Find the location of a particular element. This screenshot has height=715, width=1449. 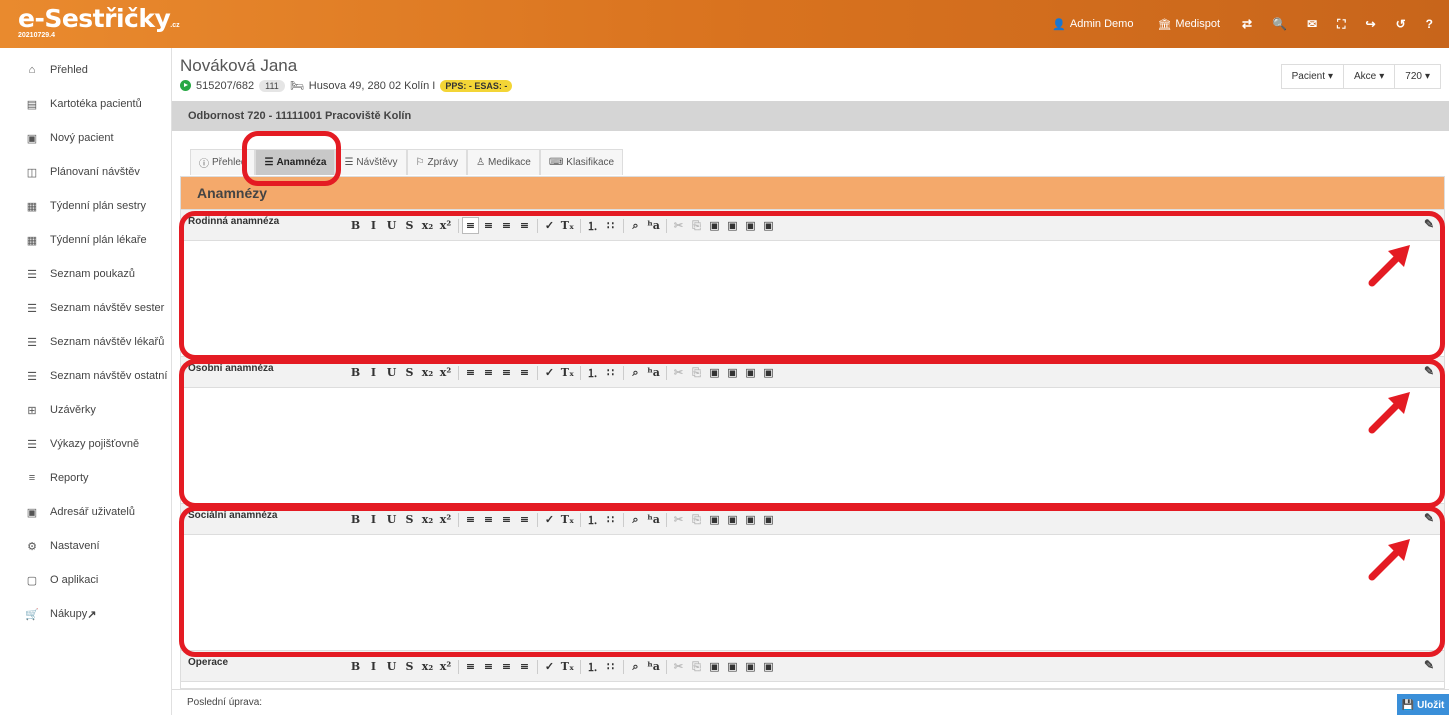

tab-klasifikace: ⌨ Klasifikace is located at coordinates (581, 162).